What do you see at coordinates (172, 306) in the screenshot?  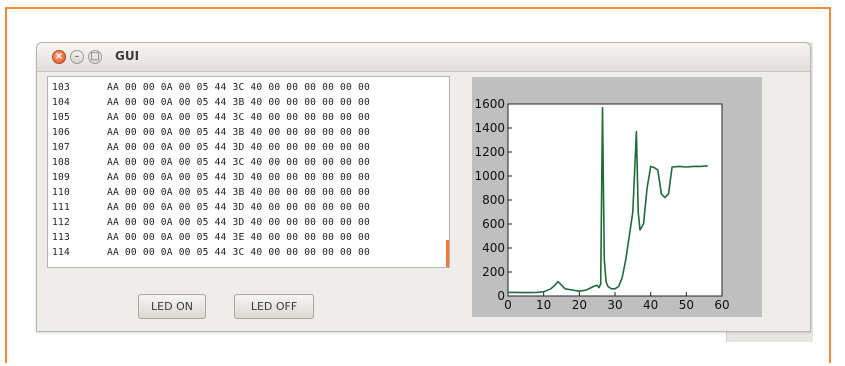 I see `led-on-button: LED ON` at bounding box center [172, 306].